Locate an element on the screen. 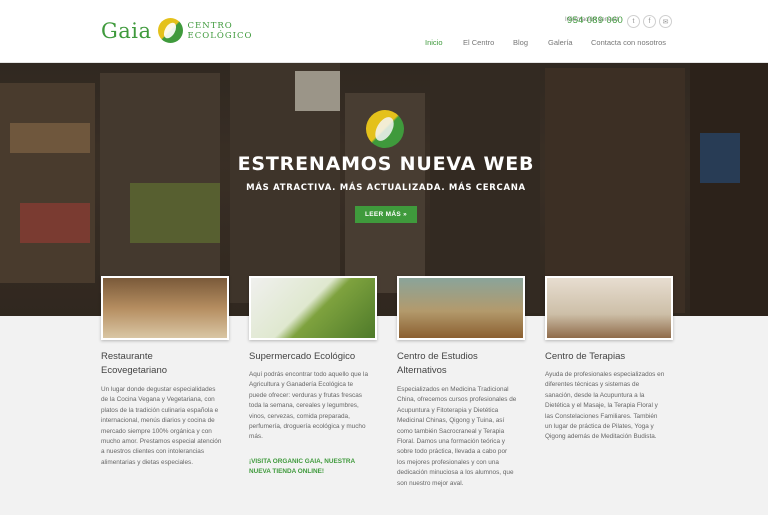 This screenshot has width=768, height=515. card-line: como también Sacrocraneal y Terapia is located at coordinates (451, 431).